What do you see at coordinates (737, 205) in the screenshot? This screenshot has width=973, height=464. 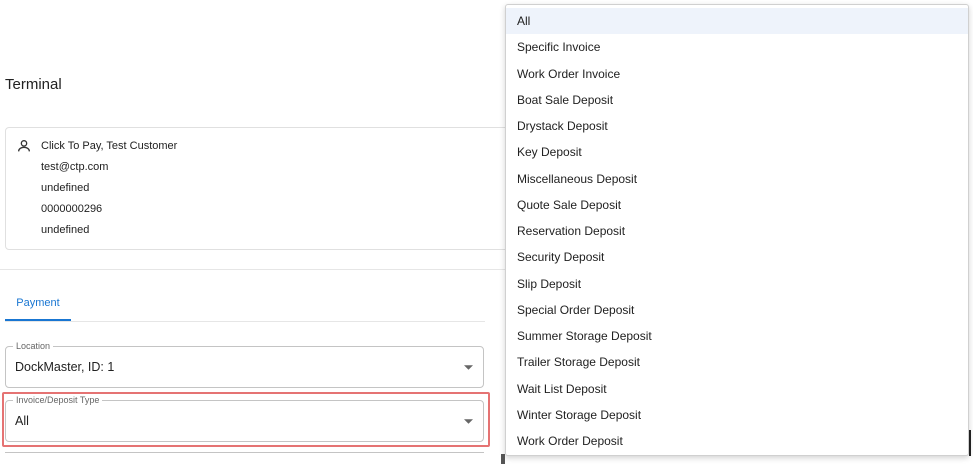 I see `dropdown-option: Quote Sale Deposit` at bounding box center [737, 205].